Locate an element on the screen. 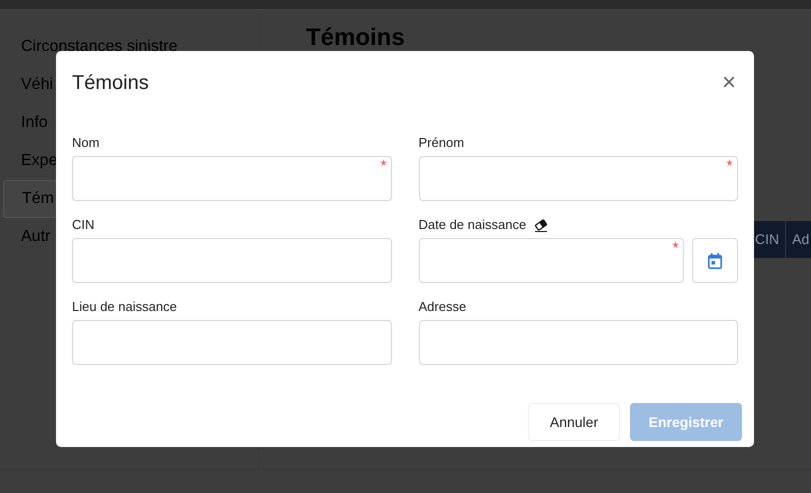 This screenshot has width=811, height=493. field-label: Nom is located at coordinates (86, 143).